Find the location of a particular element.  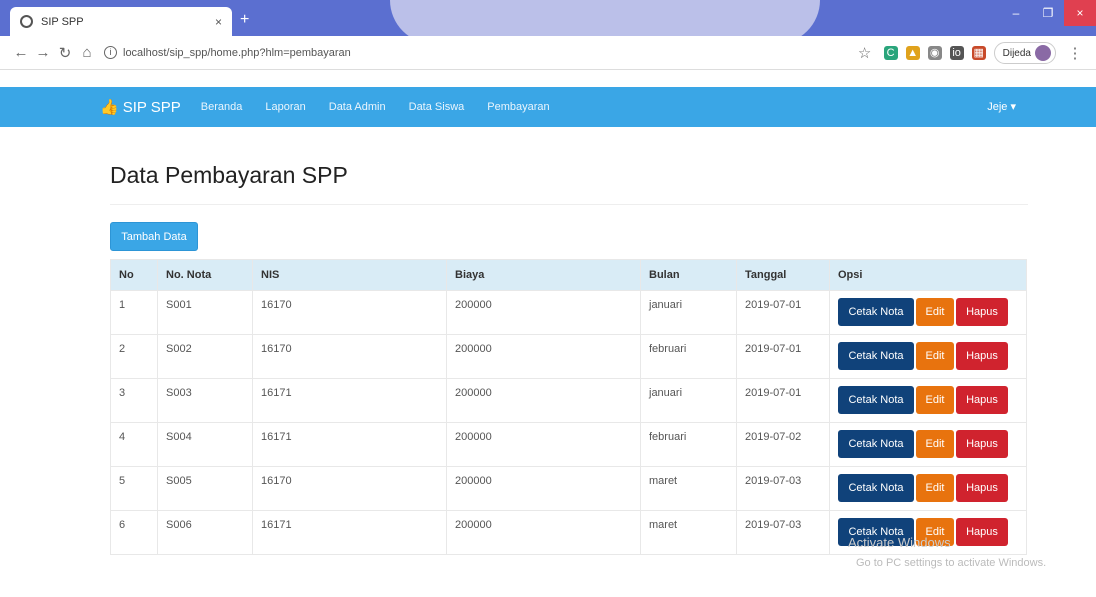

cell-no: 6 is located at coordinates (134, 532).